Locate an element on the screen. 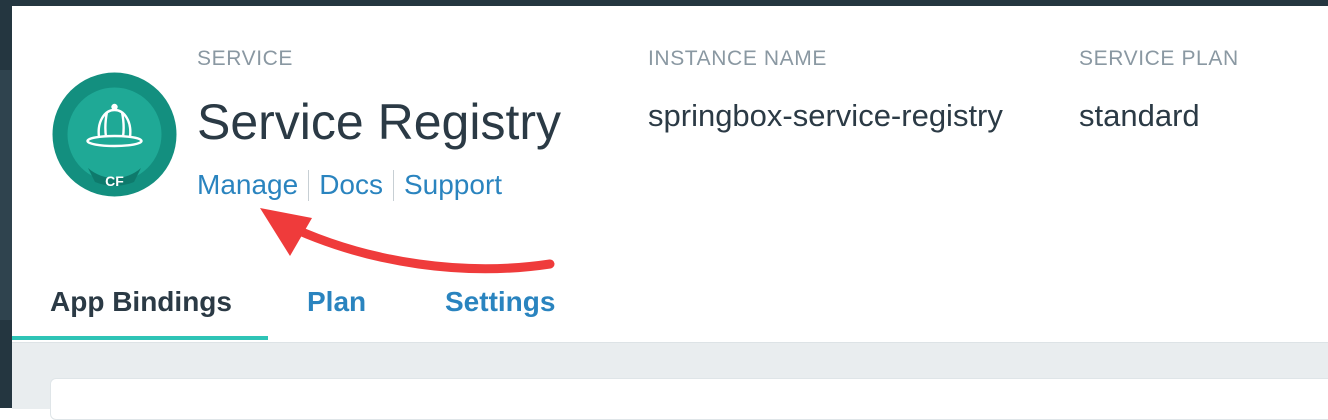 This screenshot has height=420, width=1328. service-label: SERVICE is located at coordinates (245, 58).